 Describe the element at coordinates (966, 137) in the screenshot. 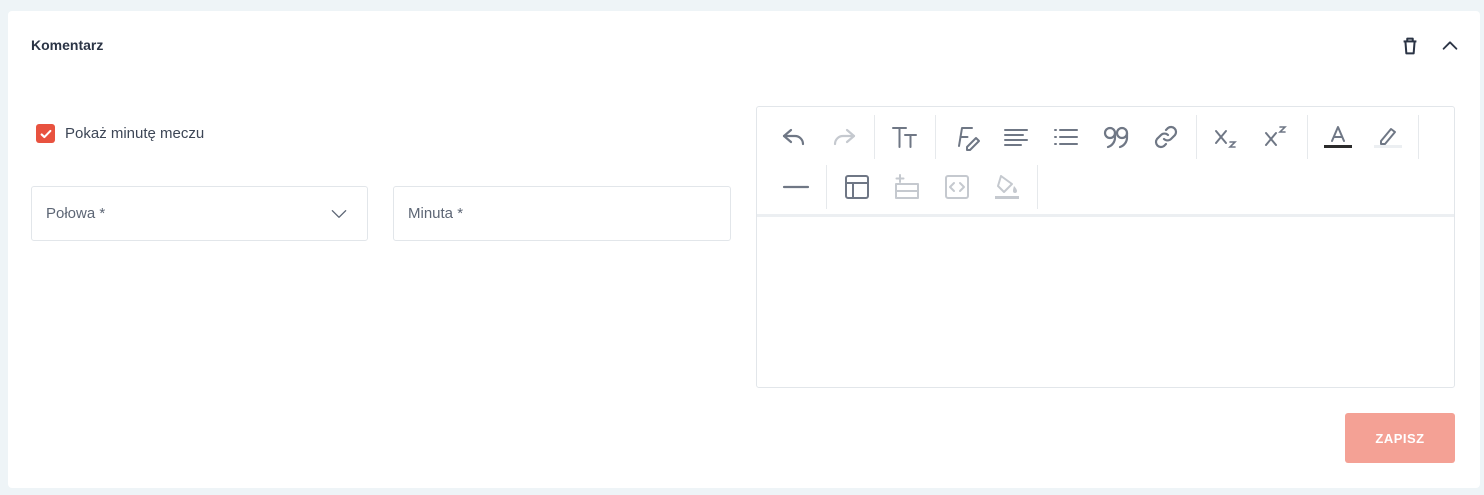

I see `font-style-icon` at that location.